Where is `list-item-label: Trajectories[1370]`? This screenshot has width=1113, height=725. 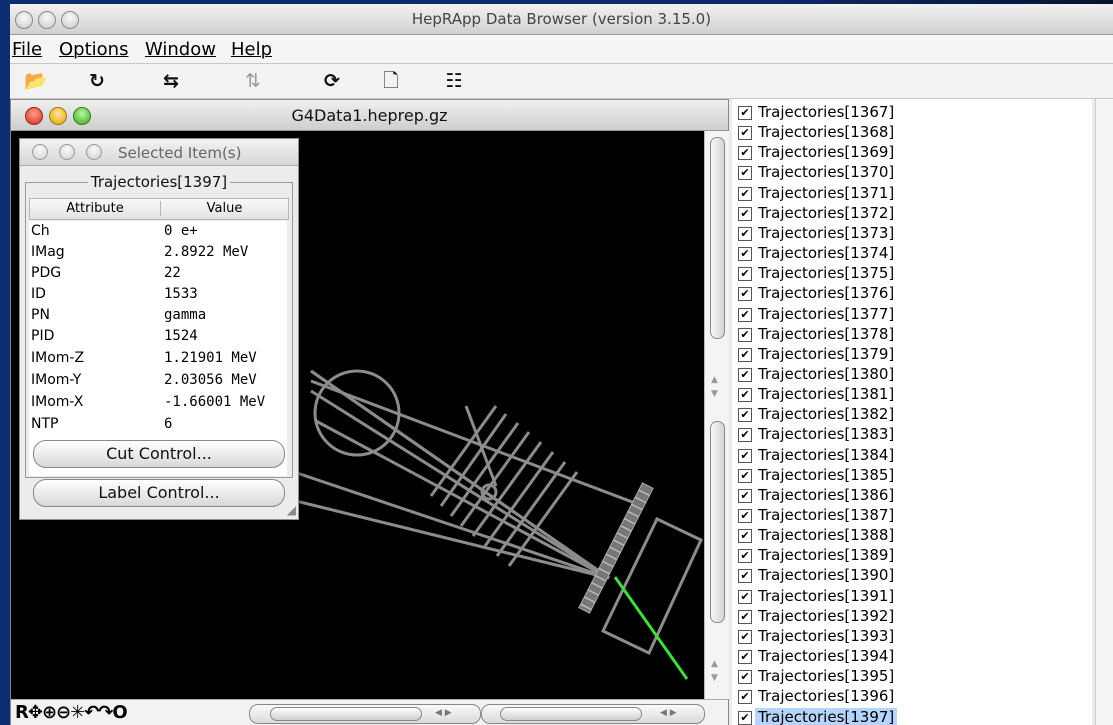 list-item-label: Trajectories[1370] is located at coordinates (826, 172).